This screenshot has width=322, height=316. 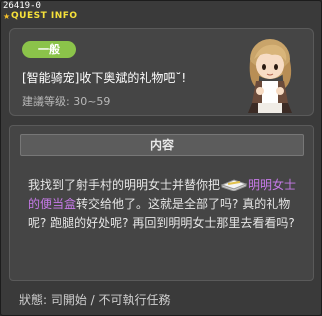 I want to click on title-bar: 26419-0 ★ QUEST INFO, so click(x=161, y=13).